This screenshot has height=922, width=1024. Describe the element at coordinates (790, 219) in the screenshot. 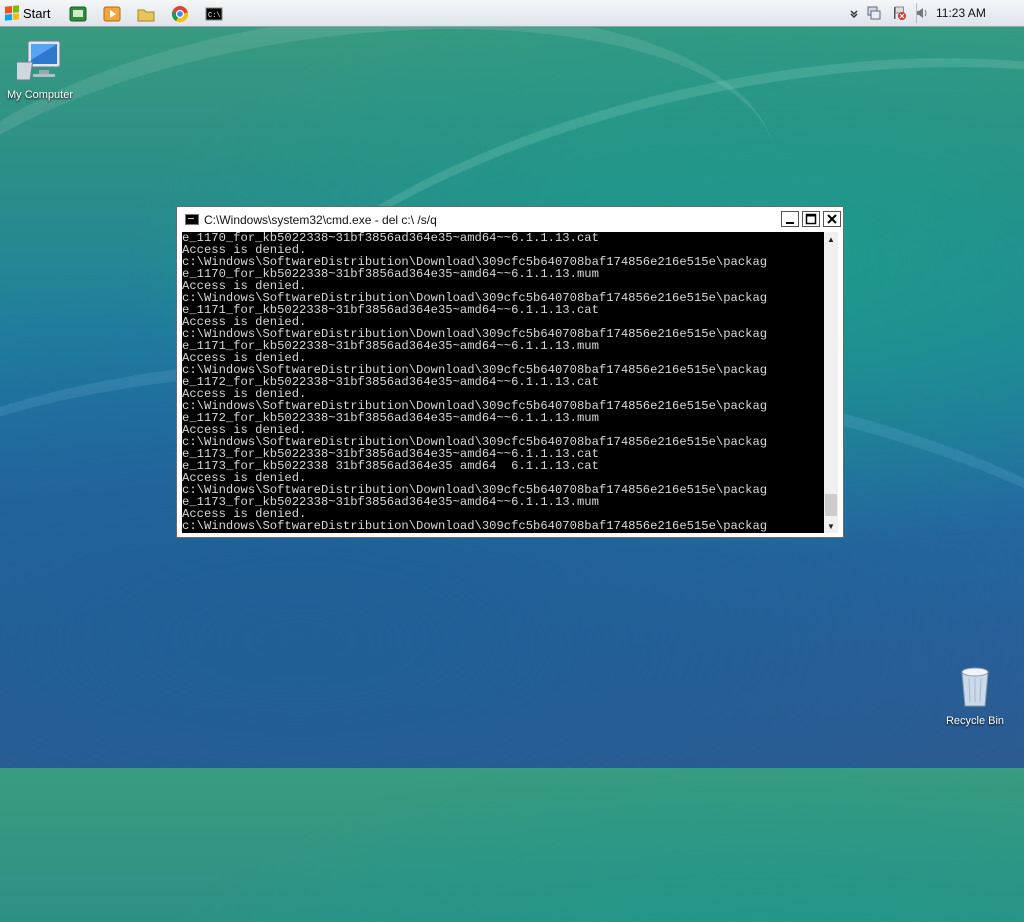

I see `minimize-button` at that location.